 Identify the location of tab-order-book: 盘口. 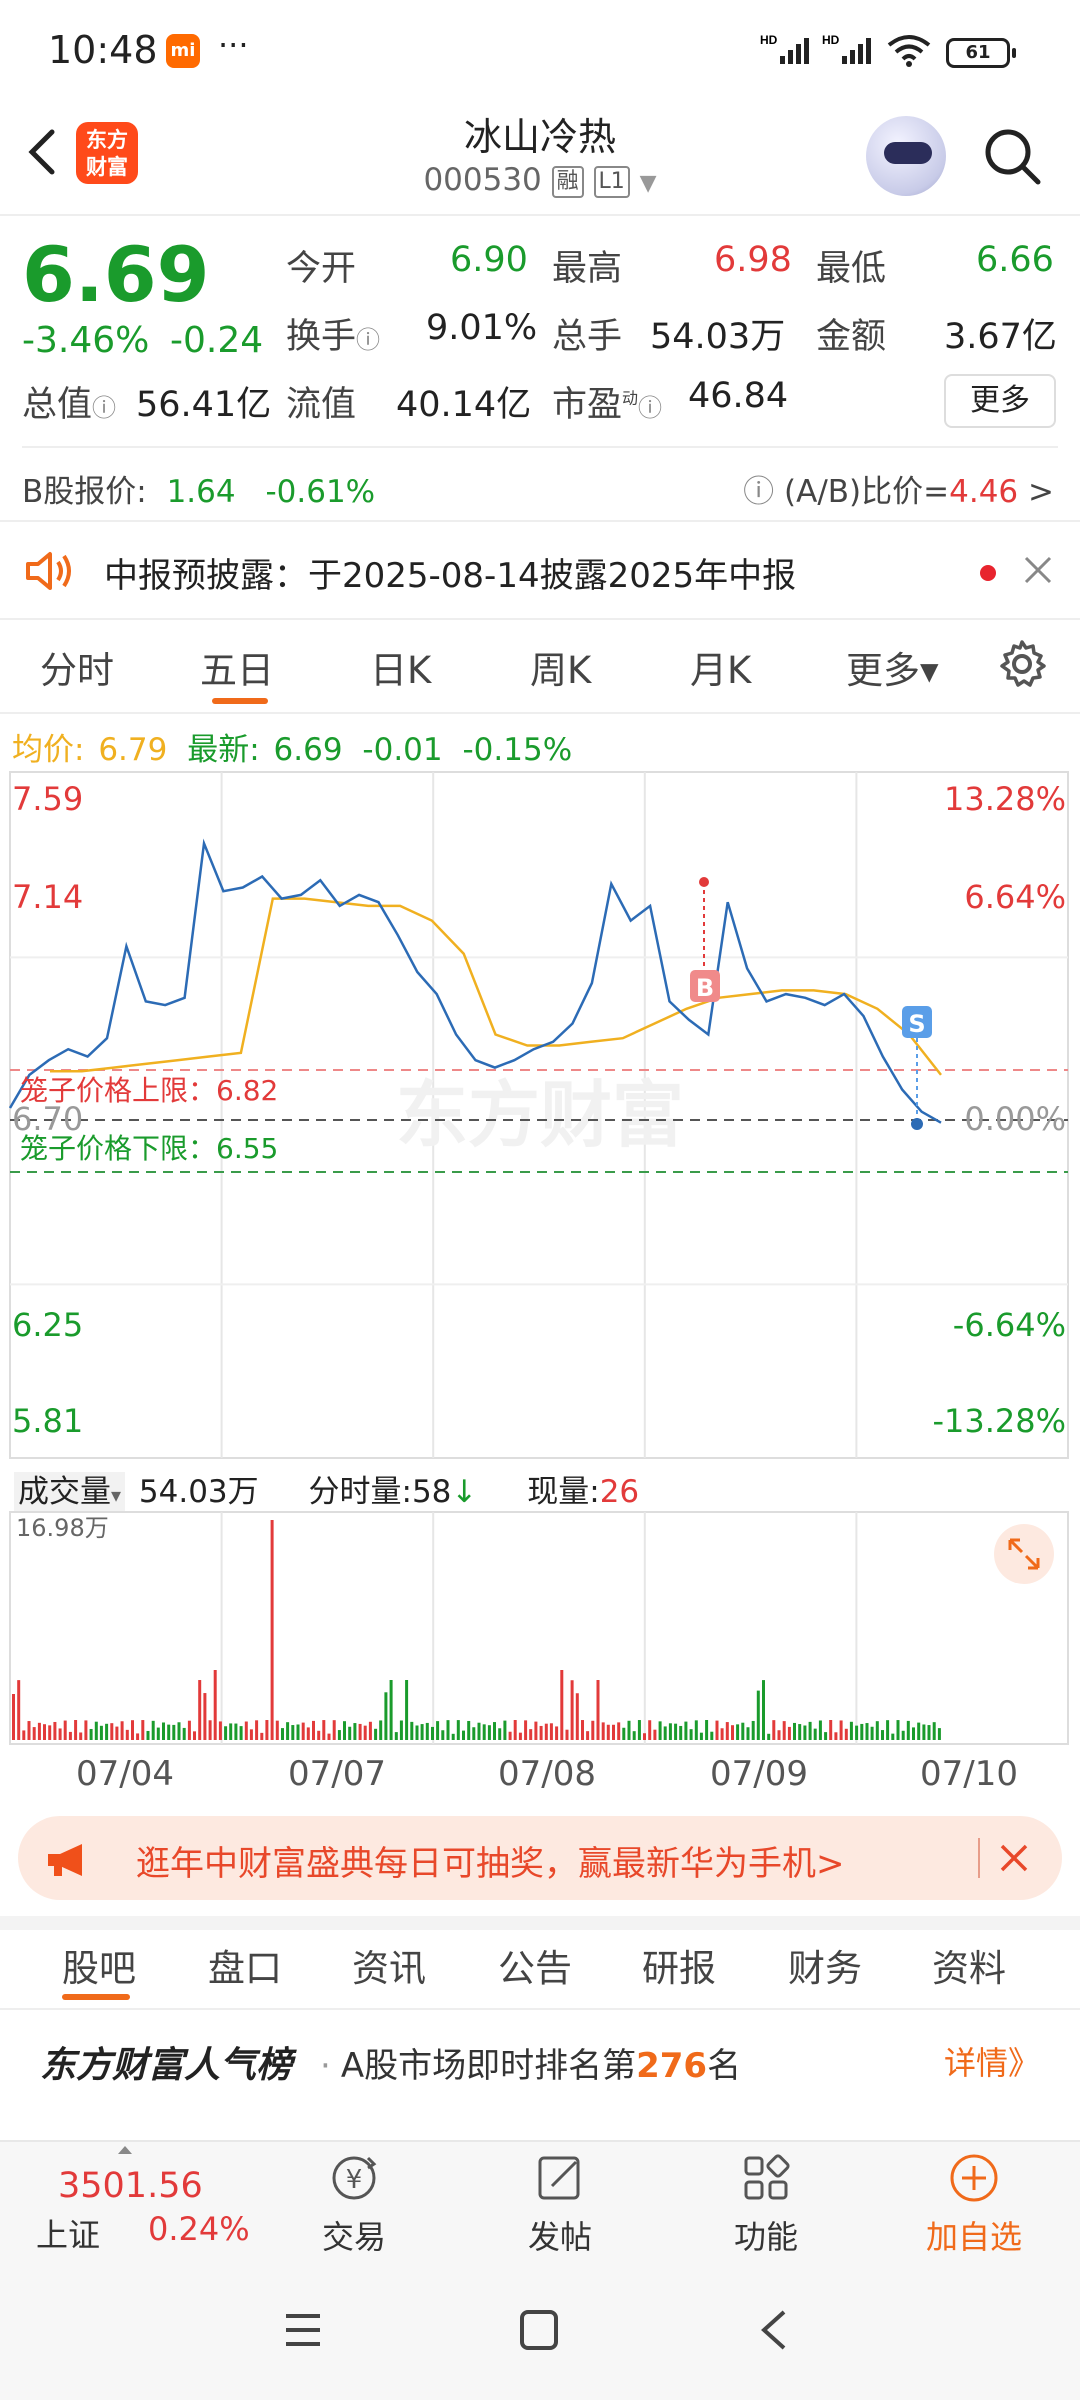
(245, 1965).